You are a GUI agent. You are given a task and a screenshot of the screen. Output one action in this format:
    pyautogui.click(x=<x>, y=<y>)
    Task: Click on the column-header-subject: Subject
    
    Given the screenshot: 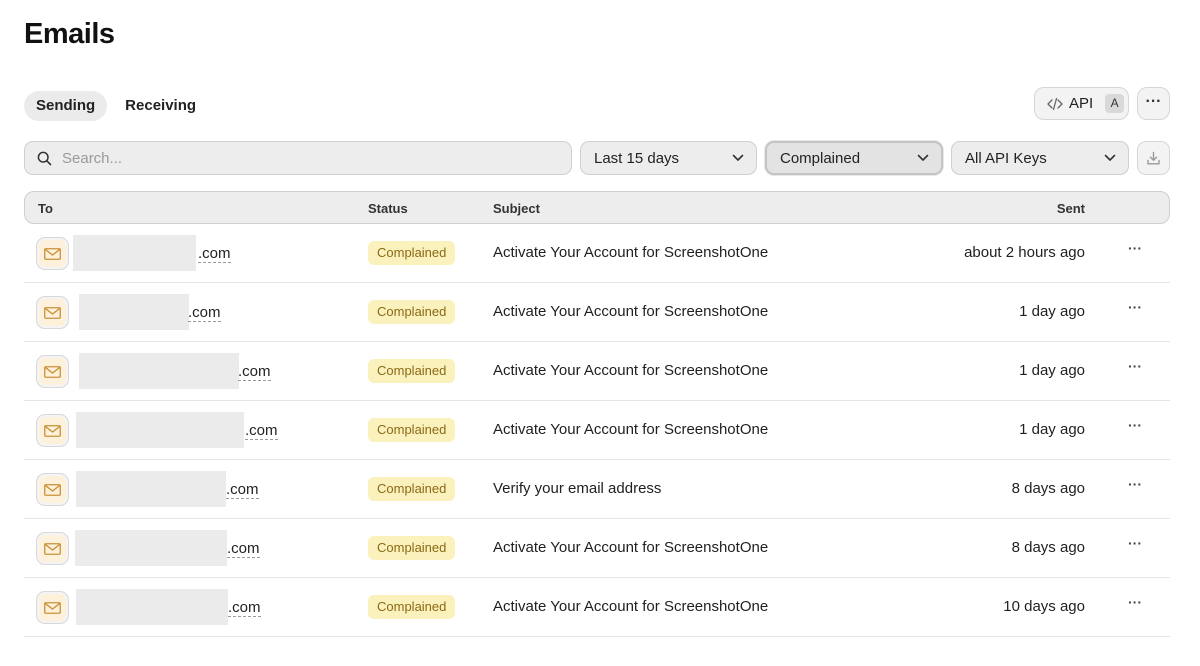 What is the action you would take?
    pyautogui.click(x=516, y=208)
    